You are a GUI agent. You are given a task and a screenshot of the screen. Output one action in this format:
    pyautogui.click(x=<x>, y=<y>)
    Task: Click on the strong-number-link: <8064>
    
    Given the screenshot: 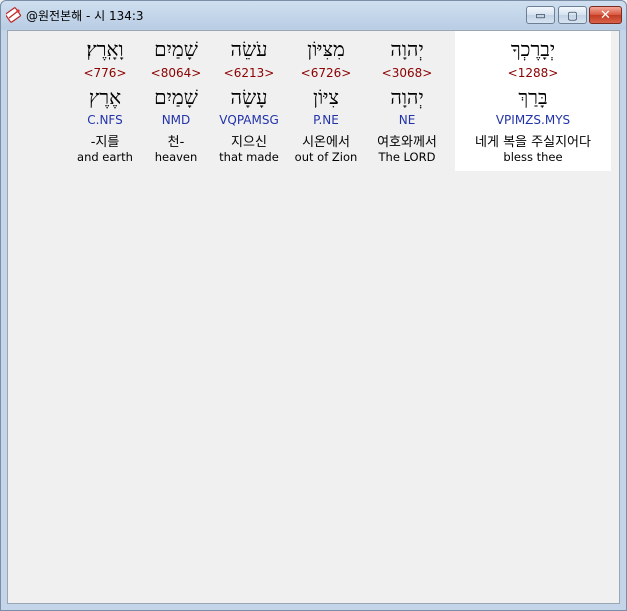 What is the action you would take?
    pyautogui.click(x=176, y=73)
    